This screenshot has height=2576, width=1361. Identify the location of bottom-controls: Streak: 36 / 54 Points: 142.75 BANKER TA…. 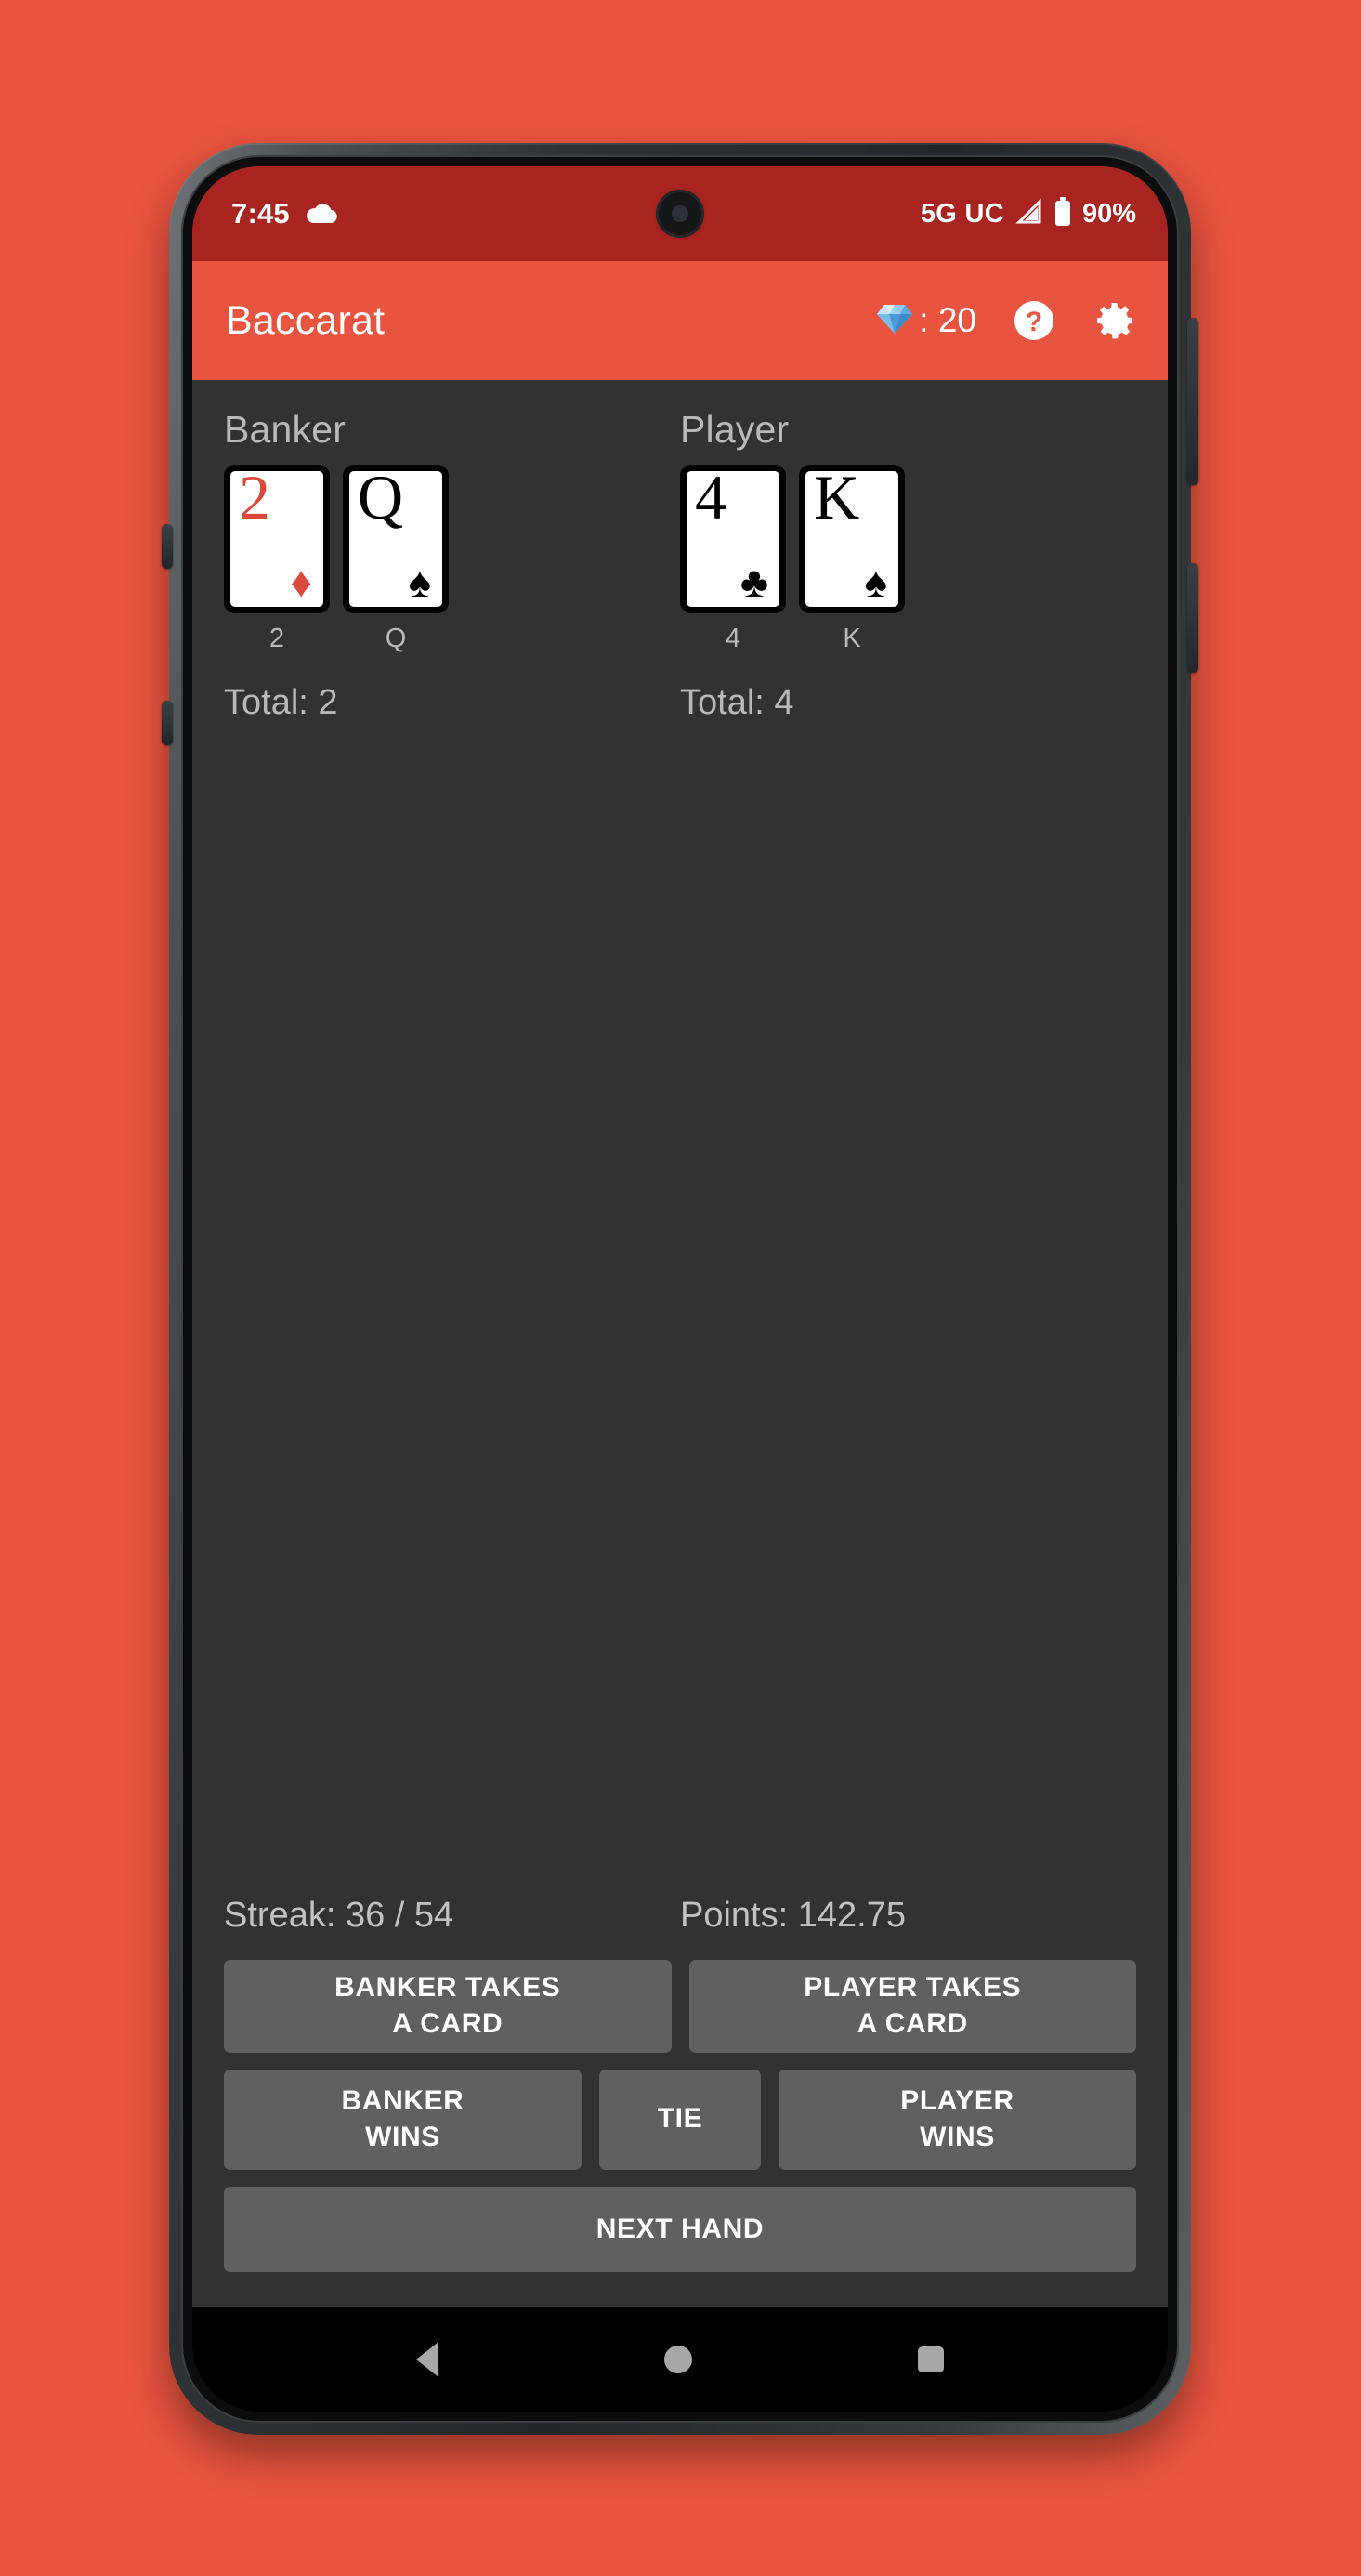
(680, 2101).